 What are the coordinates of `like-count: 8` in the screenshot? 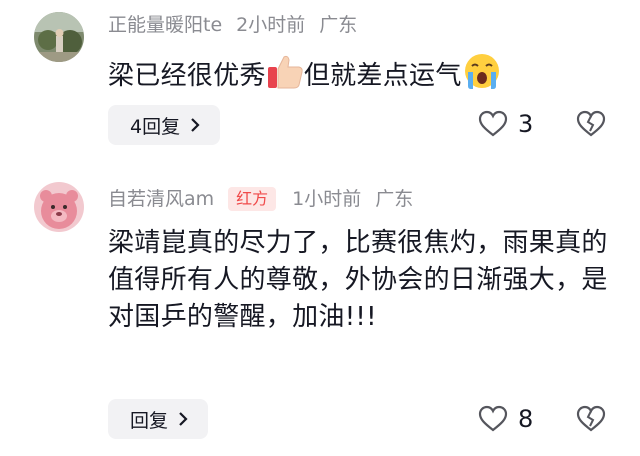 It's located at (526, 419).